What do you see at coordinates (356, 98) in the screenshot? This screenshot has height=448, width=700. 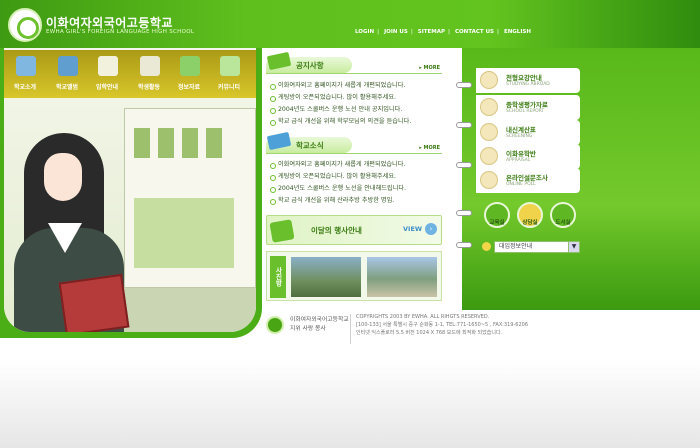 I see `notice-item: 게팅방이 오픈되었습니다. 많이 활용해주세요.` at bounding box center [356, 98].